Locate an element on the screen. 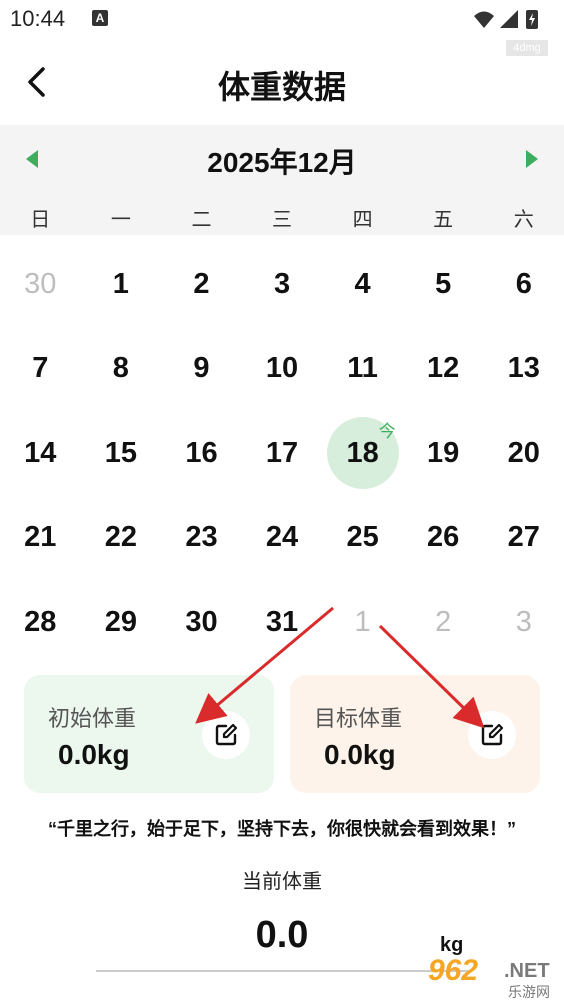  calendar-day: 28 is located at coordinates (40, 622).